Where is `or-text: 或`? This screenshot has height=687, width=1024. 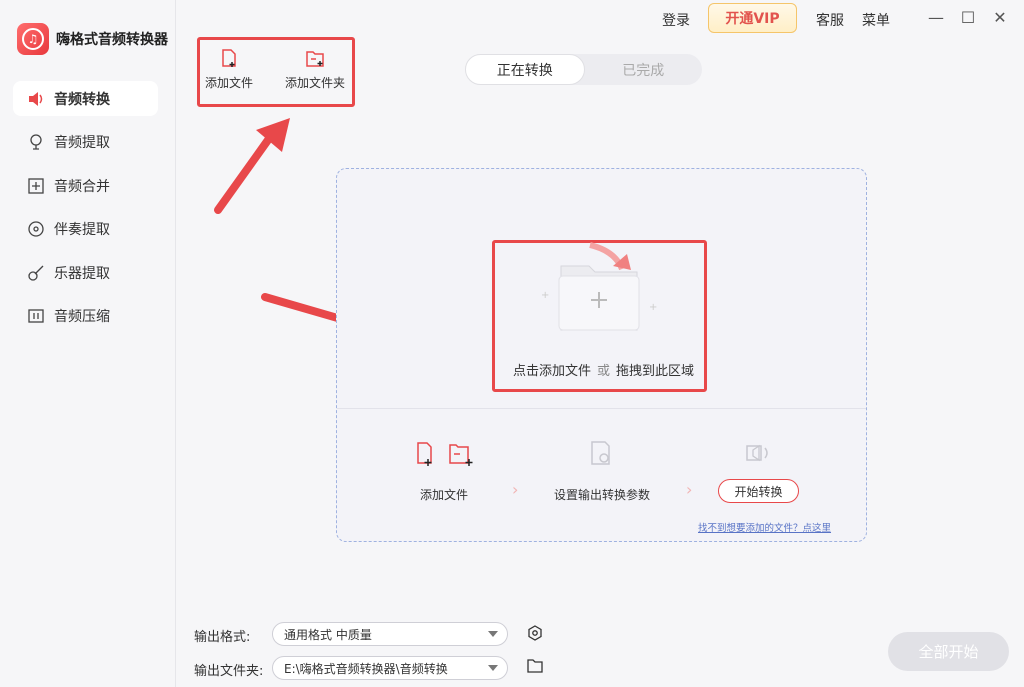 or-text: 或 is located at coordinates (604, 371).